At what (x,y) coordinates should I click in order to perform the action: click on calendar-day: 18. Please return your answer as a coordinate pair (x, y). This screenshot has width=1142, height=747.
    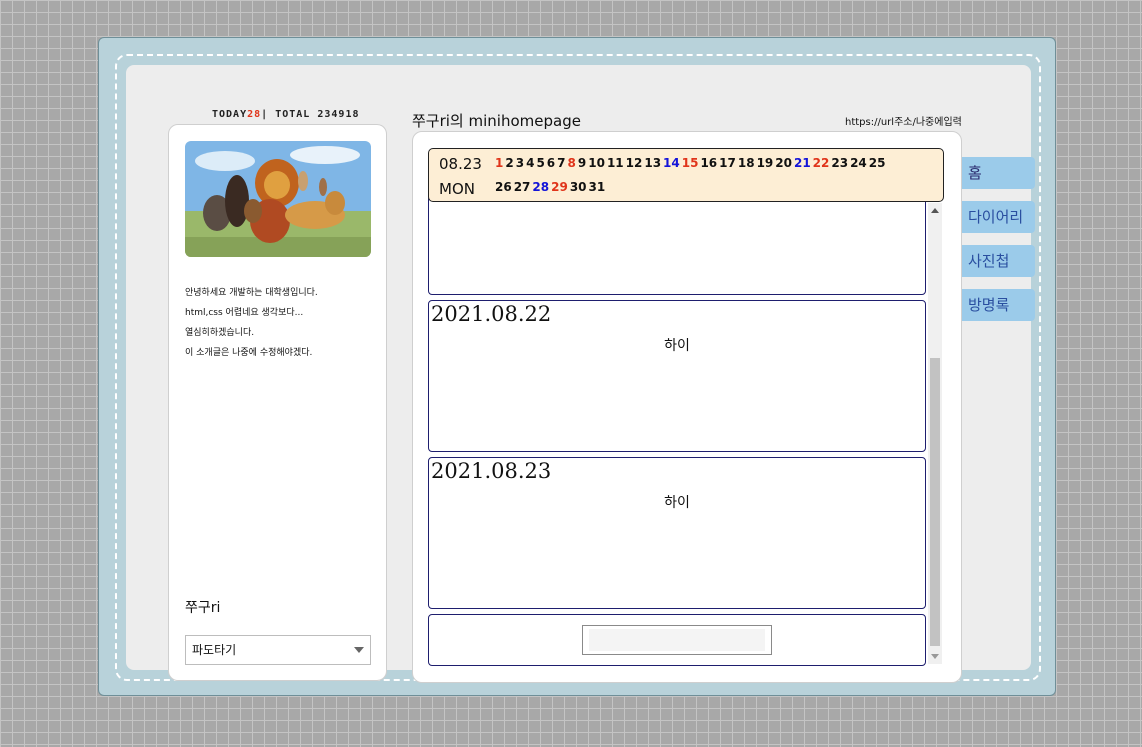
    Looking at the image, I should click on (746, 163).